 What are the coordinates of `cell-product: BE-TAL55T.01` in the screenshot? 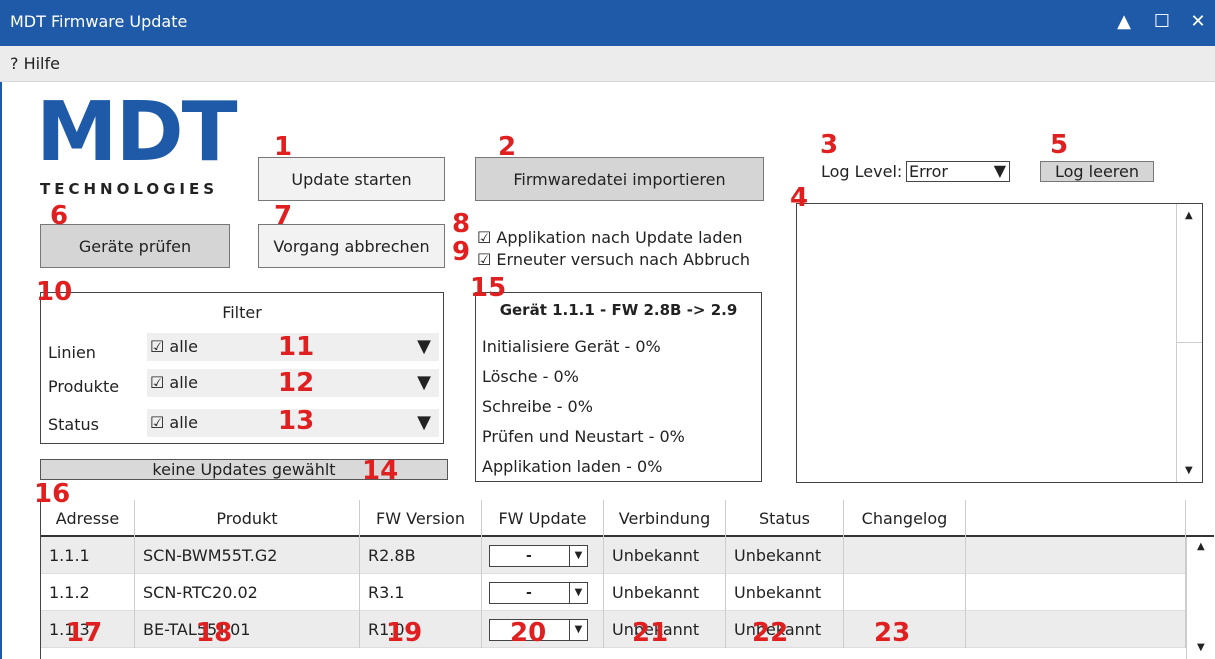 It's located at (247, 629).